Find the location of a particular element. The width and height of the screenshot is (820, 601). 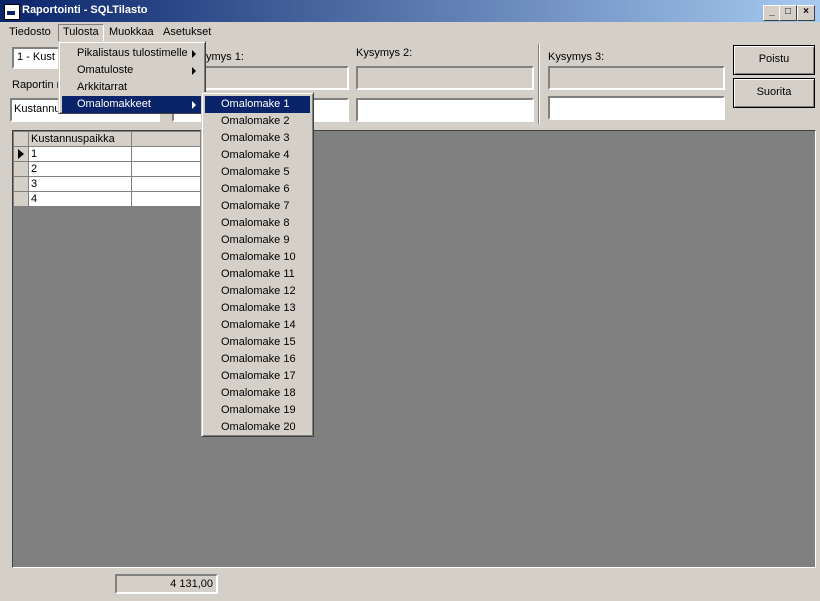

menu-item-label: Pikalistaus tulostimelle is located at coordinates (132, 53).